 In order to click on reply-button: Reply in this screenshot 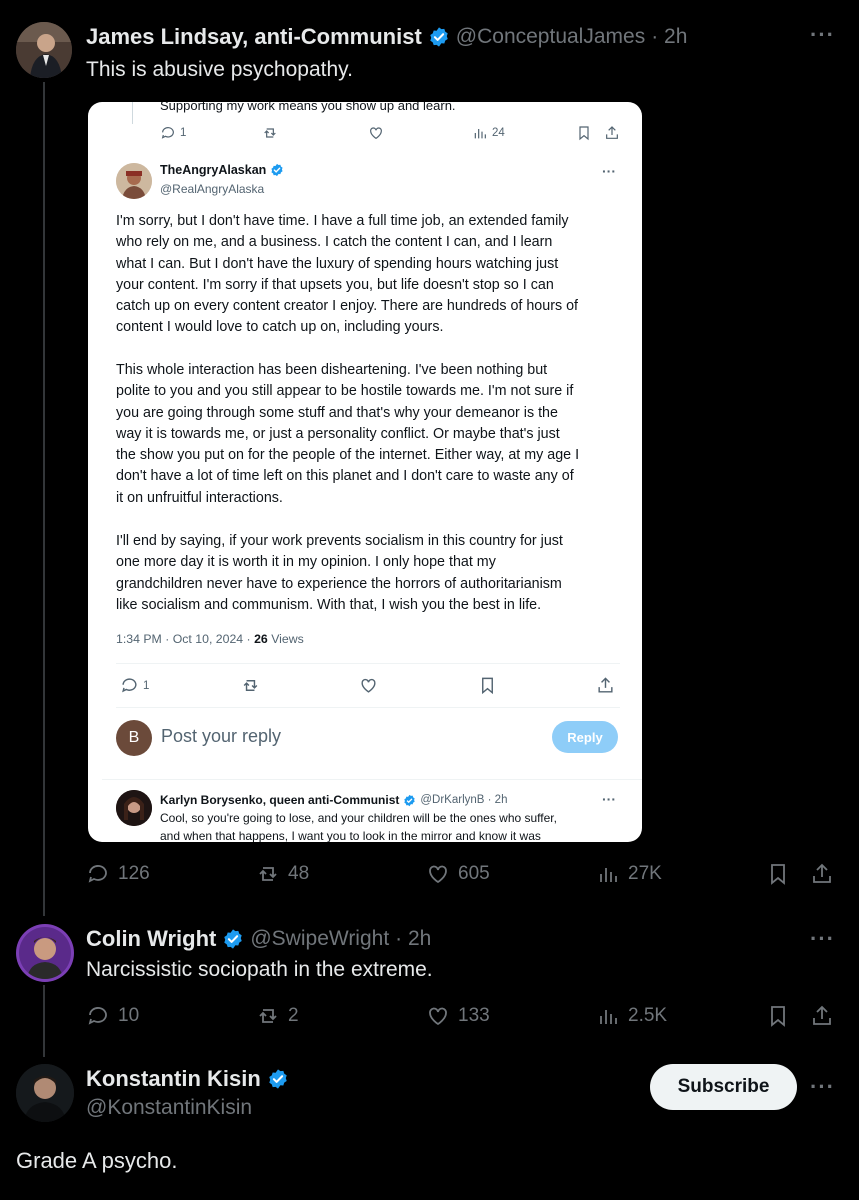, I will do `click(585, 737)`.